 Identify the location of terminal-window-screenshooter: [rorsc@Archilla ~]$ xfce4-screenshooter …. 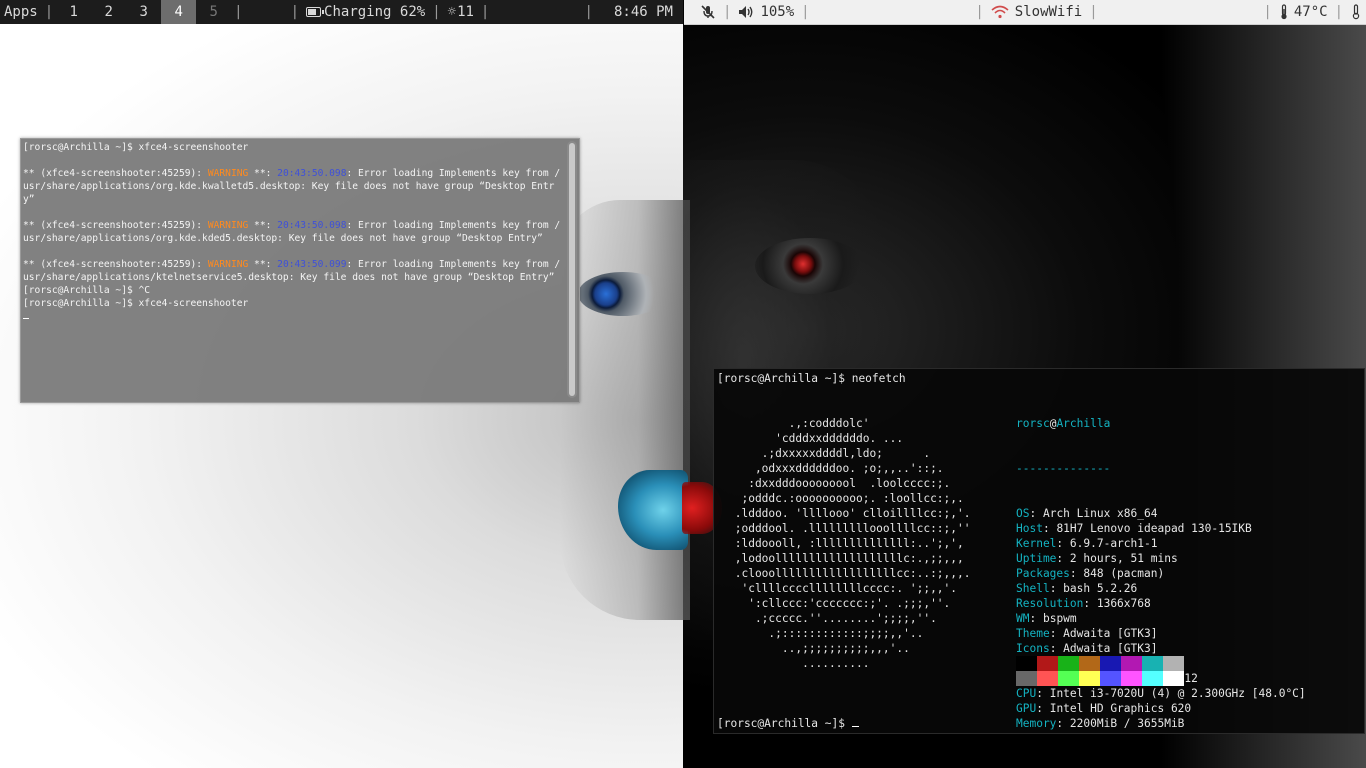
(300, 270).